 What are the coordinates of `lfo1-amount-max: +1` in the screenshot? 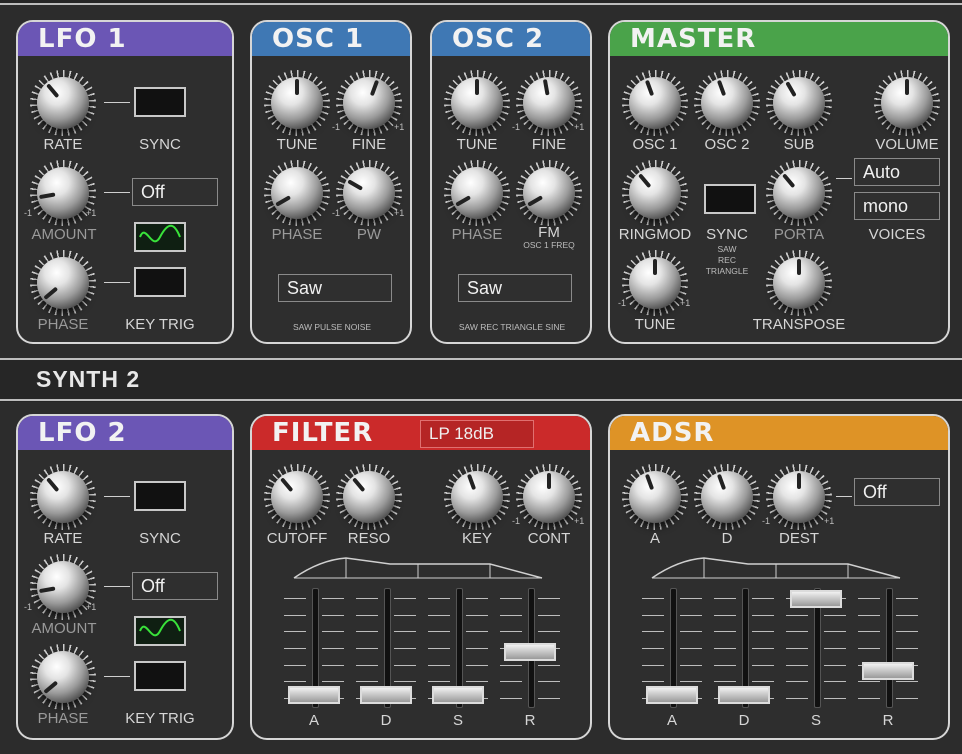 It's located at (91, 213).